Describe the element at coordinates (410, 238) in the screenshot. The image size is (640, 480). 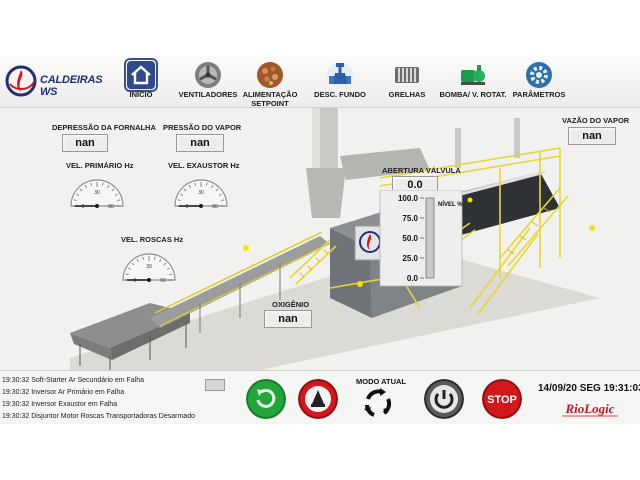
I see `level-tick-label: 50.0` at that location.